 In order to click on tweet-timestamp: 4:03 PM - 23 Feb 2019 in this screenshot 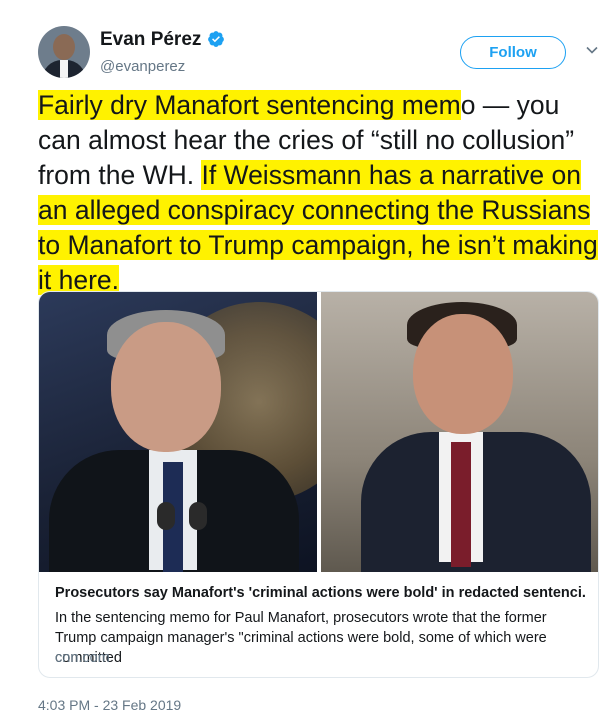, I will do `click(109, 705)`.